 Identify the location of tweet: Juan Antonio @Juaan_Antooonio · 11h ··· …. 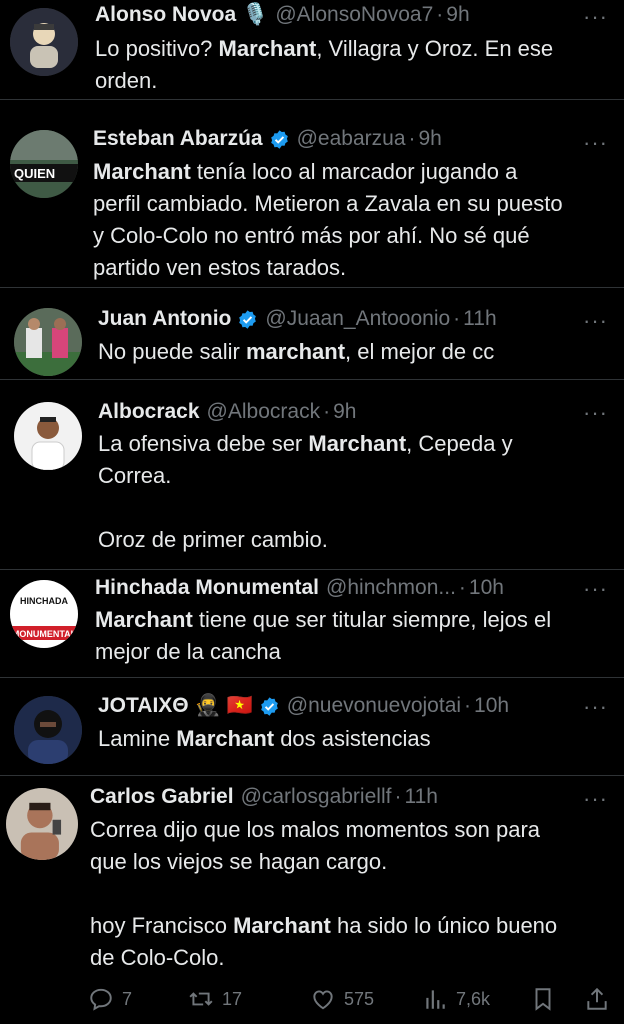
(312, 334).